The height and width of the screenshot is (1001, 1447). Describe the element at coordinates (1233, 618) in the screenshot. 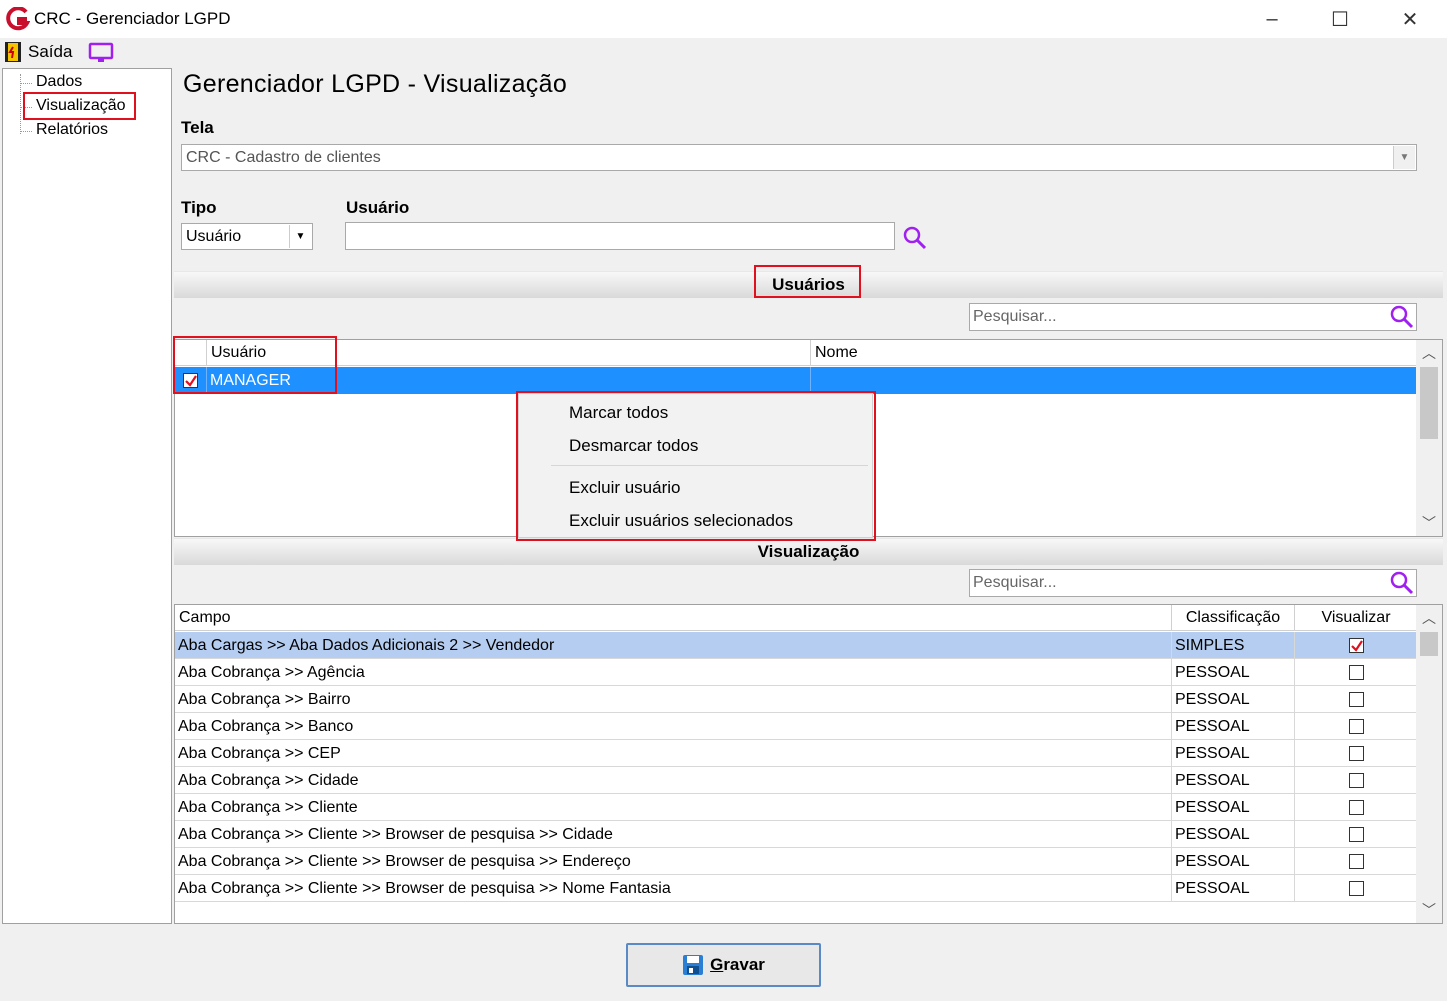

I see `column-header-classificacao: Classificação` at that location.